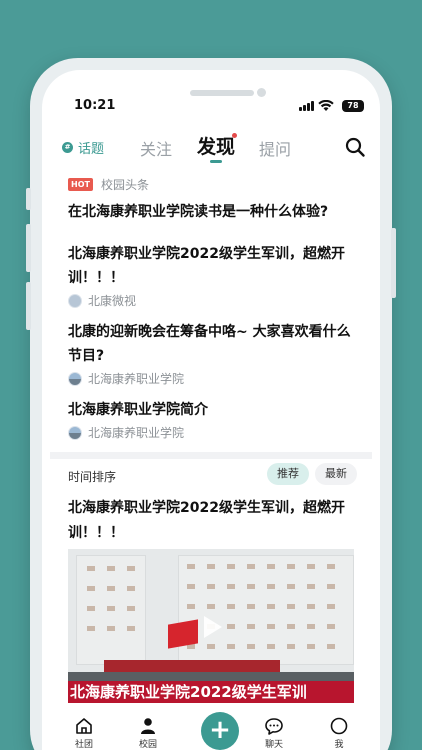 Image resolution: width=422 pixels, height=750 pixels. Describe the element at coordinates (28, 306) in the screenshot. I see `volume-down-button` at that location.